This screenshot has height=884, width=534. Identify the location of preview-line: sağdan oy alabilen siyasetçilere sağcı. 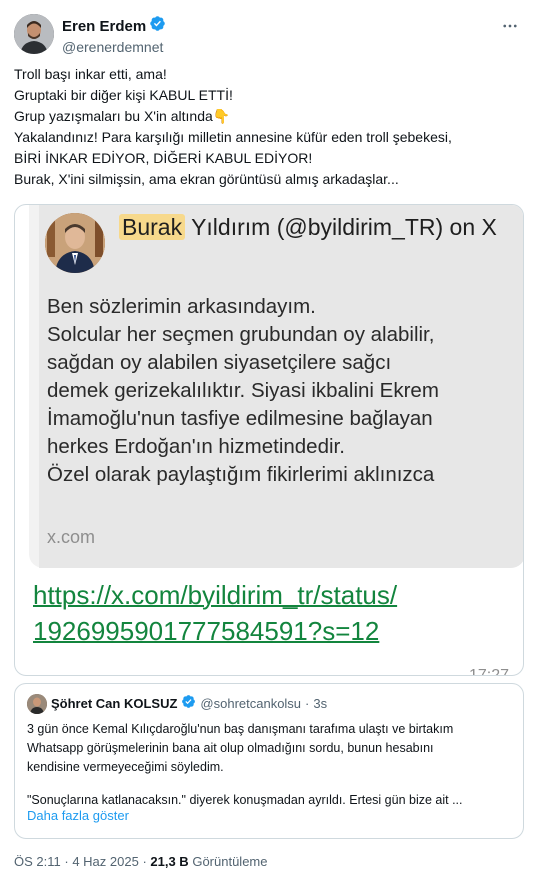
(219, 362).